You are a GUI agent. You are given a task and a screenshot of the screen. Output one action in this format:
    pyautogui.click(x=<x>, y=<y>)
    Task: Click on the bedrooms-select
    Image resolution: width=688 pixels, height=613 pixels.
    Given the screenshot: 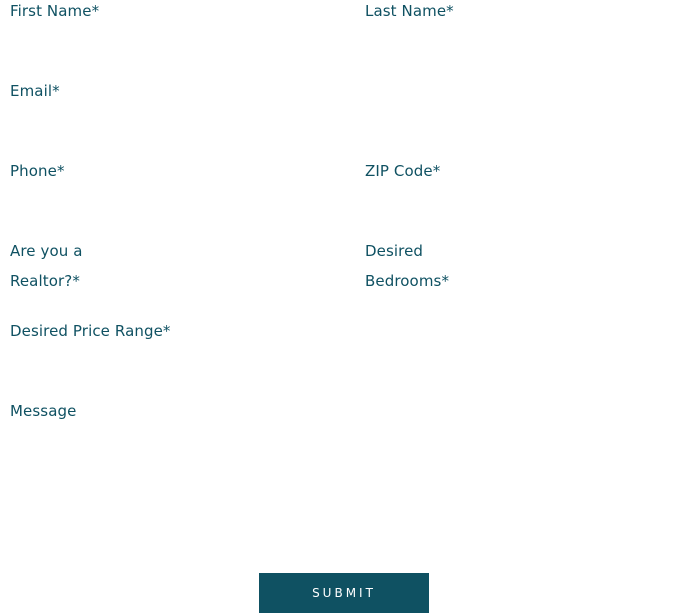 What is the action you would take?
    pyautogui.click(x=525, y=302)
    